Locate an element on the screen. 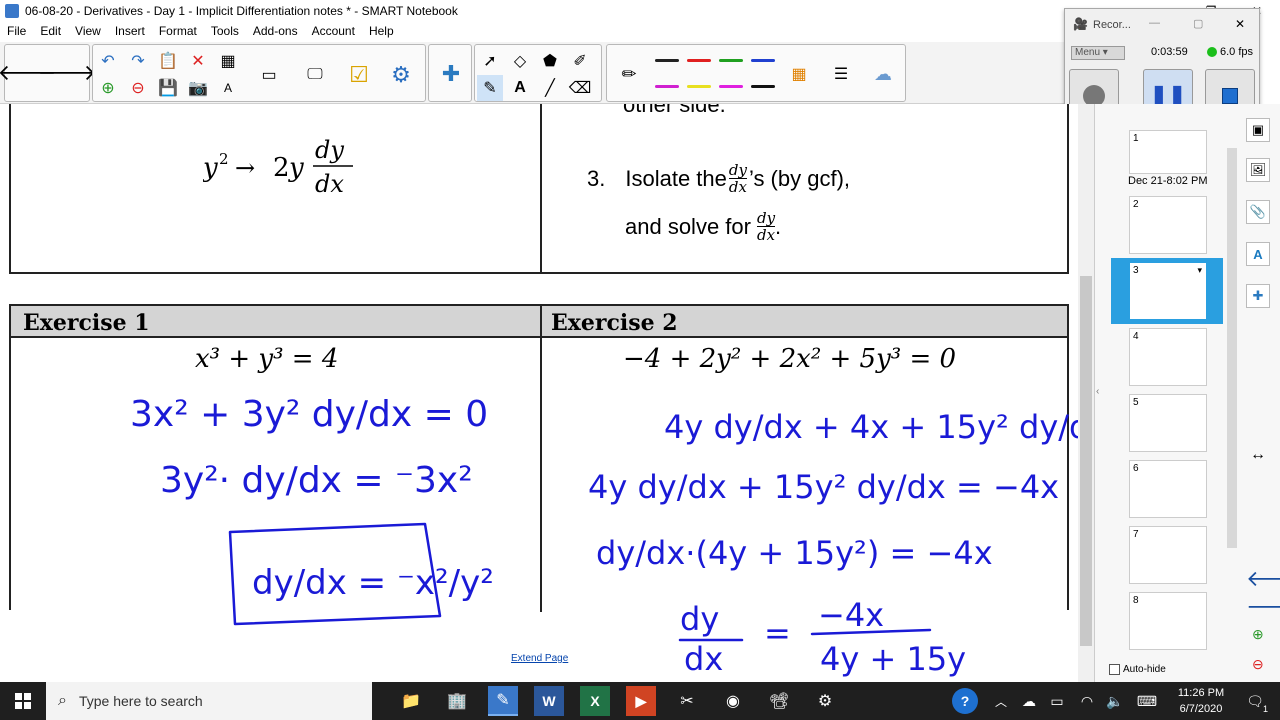  gallery-tab-icon: 🖼 is located at coordinates (1258, 170).